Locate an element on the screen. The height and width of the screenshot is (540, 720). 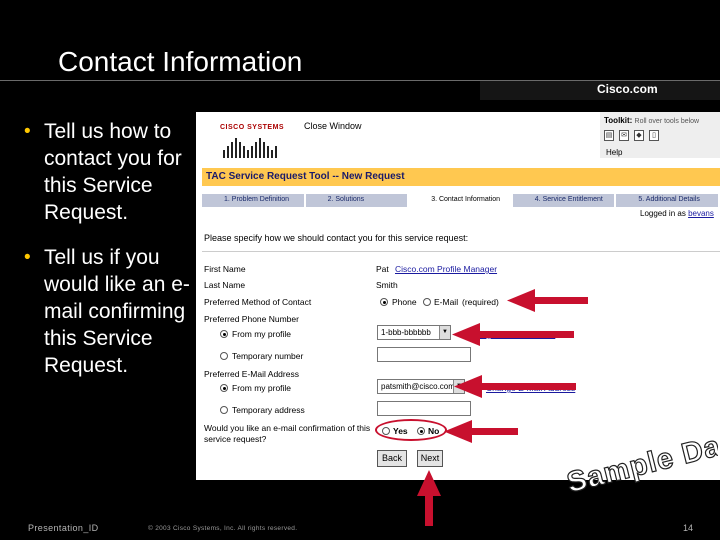
sample-data-stamp-text: Sample Data is located at coordinates (641, 459).